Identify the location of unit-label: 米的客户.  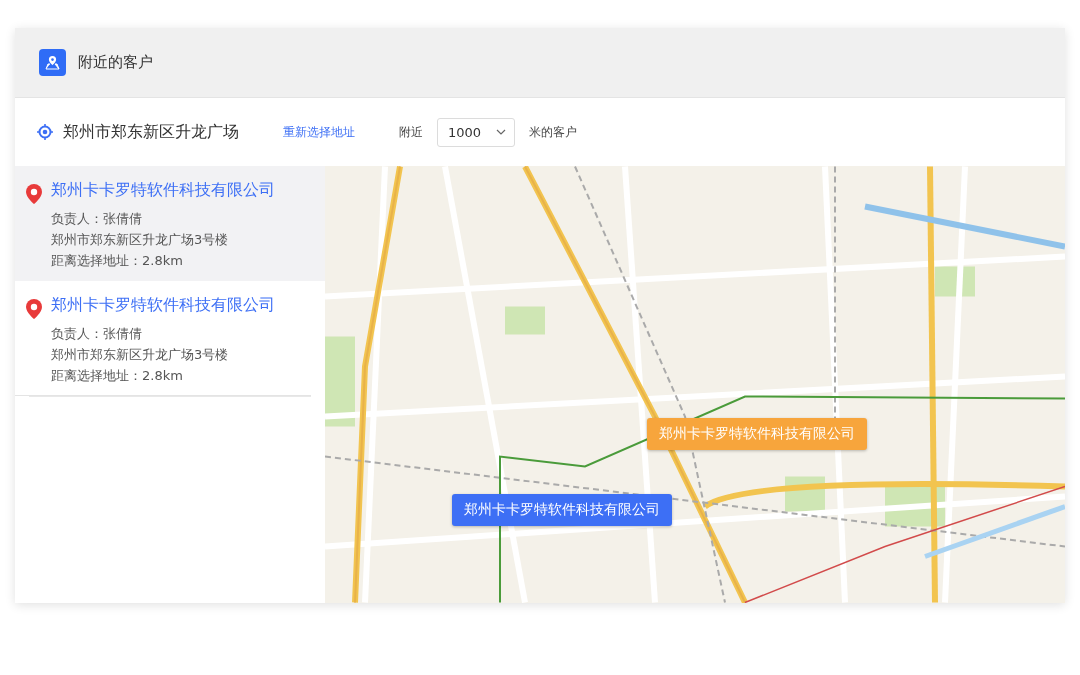
(553, 132).